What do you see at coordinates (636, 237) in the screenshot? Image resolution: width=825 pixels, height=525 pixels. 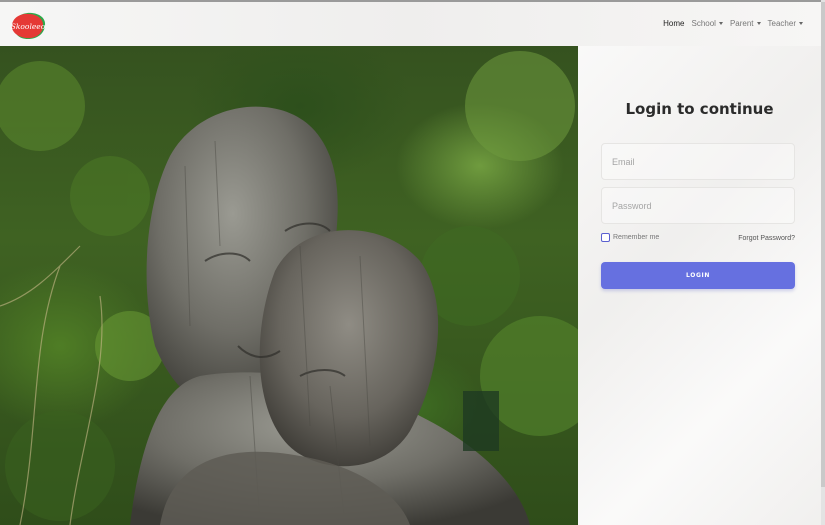 I see `remember-me-label: Remember me` at bounding box center [636, 237].